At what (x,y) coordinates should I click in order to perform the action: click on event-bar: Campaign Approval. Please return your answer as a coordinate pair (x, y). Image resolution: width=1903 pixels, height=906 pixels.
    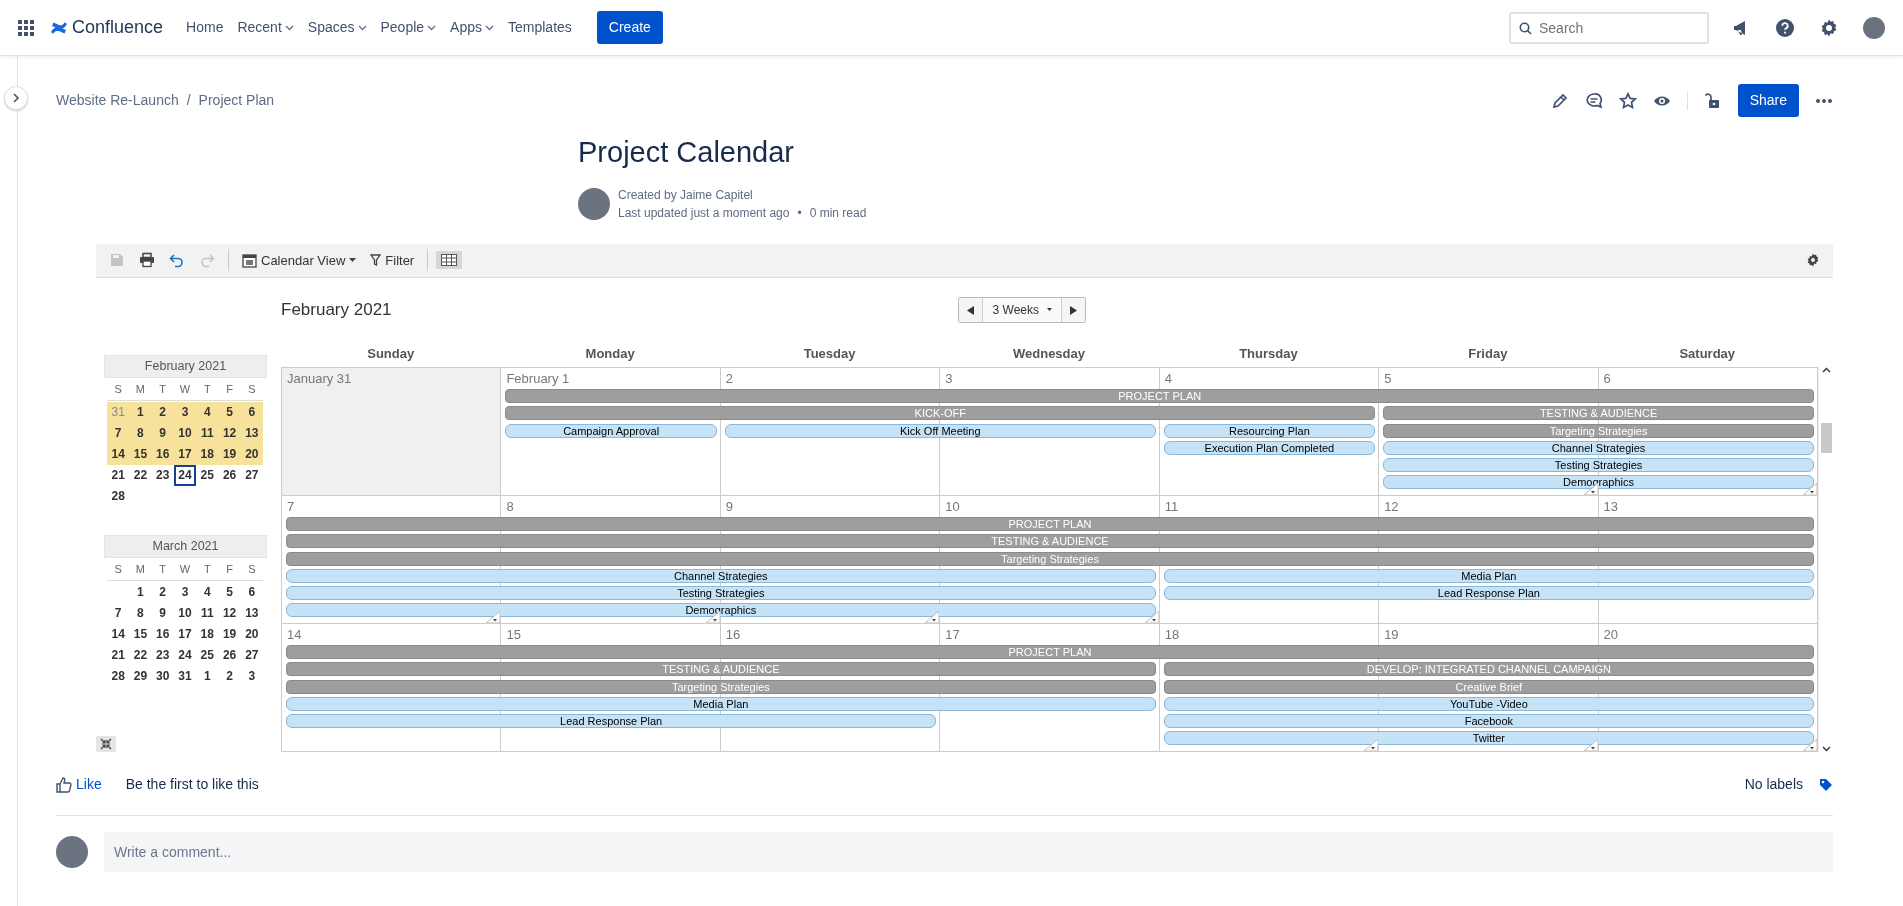
    Looking at the image, I should click on (611, 430).